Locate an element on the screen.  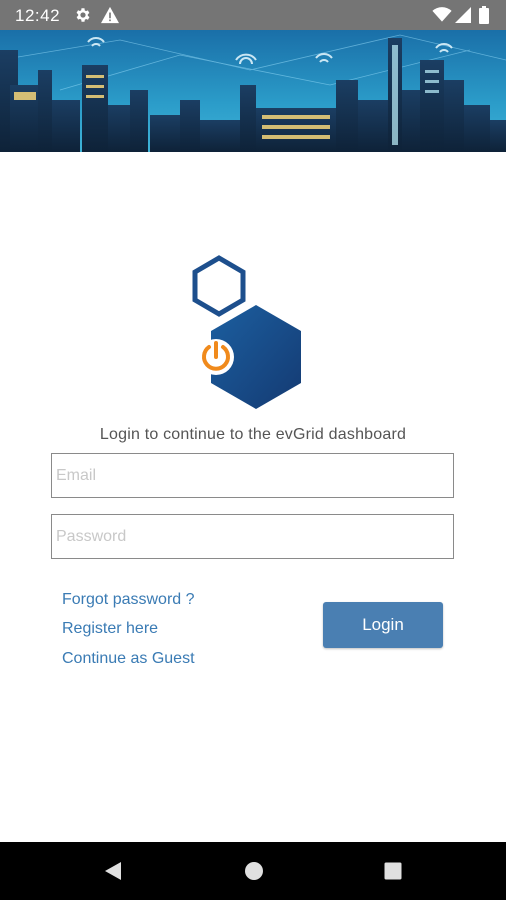
evgrid-logo is located at coordinates (246, 332).